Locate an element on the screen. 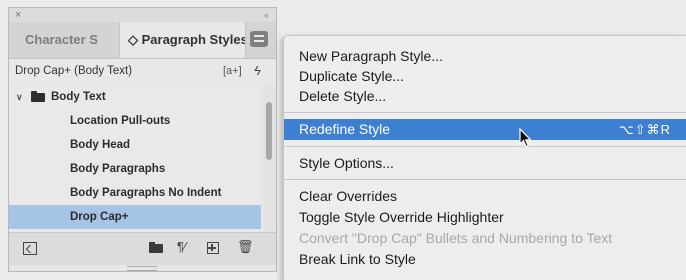 Image resolution: width=686 pixels, height=280 pixels. style-item: Body Head is located at coordinates (135, 145).